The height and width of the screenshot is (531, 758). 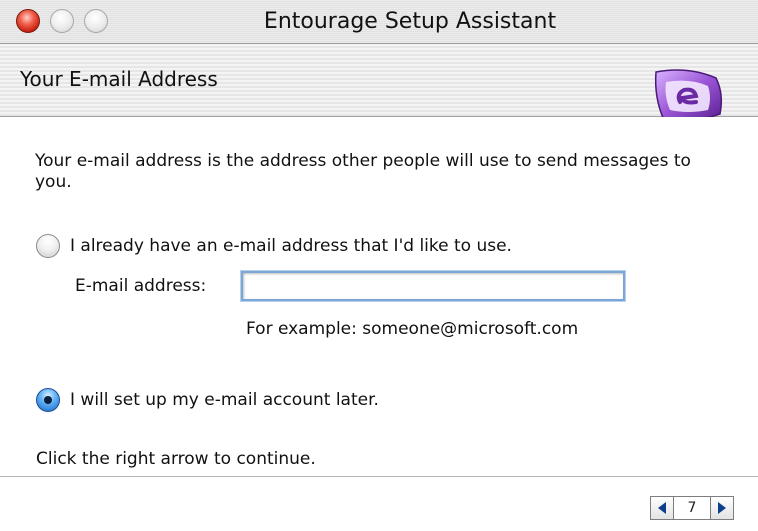 I want to click on left-arrow-icon, so click(x=662, y=508).